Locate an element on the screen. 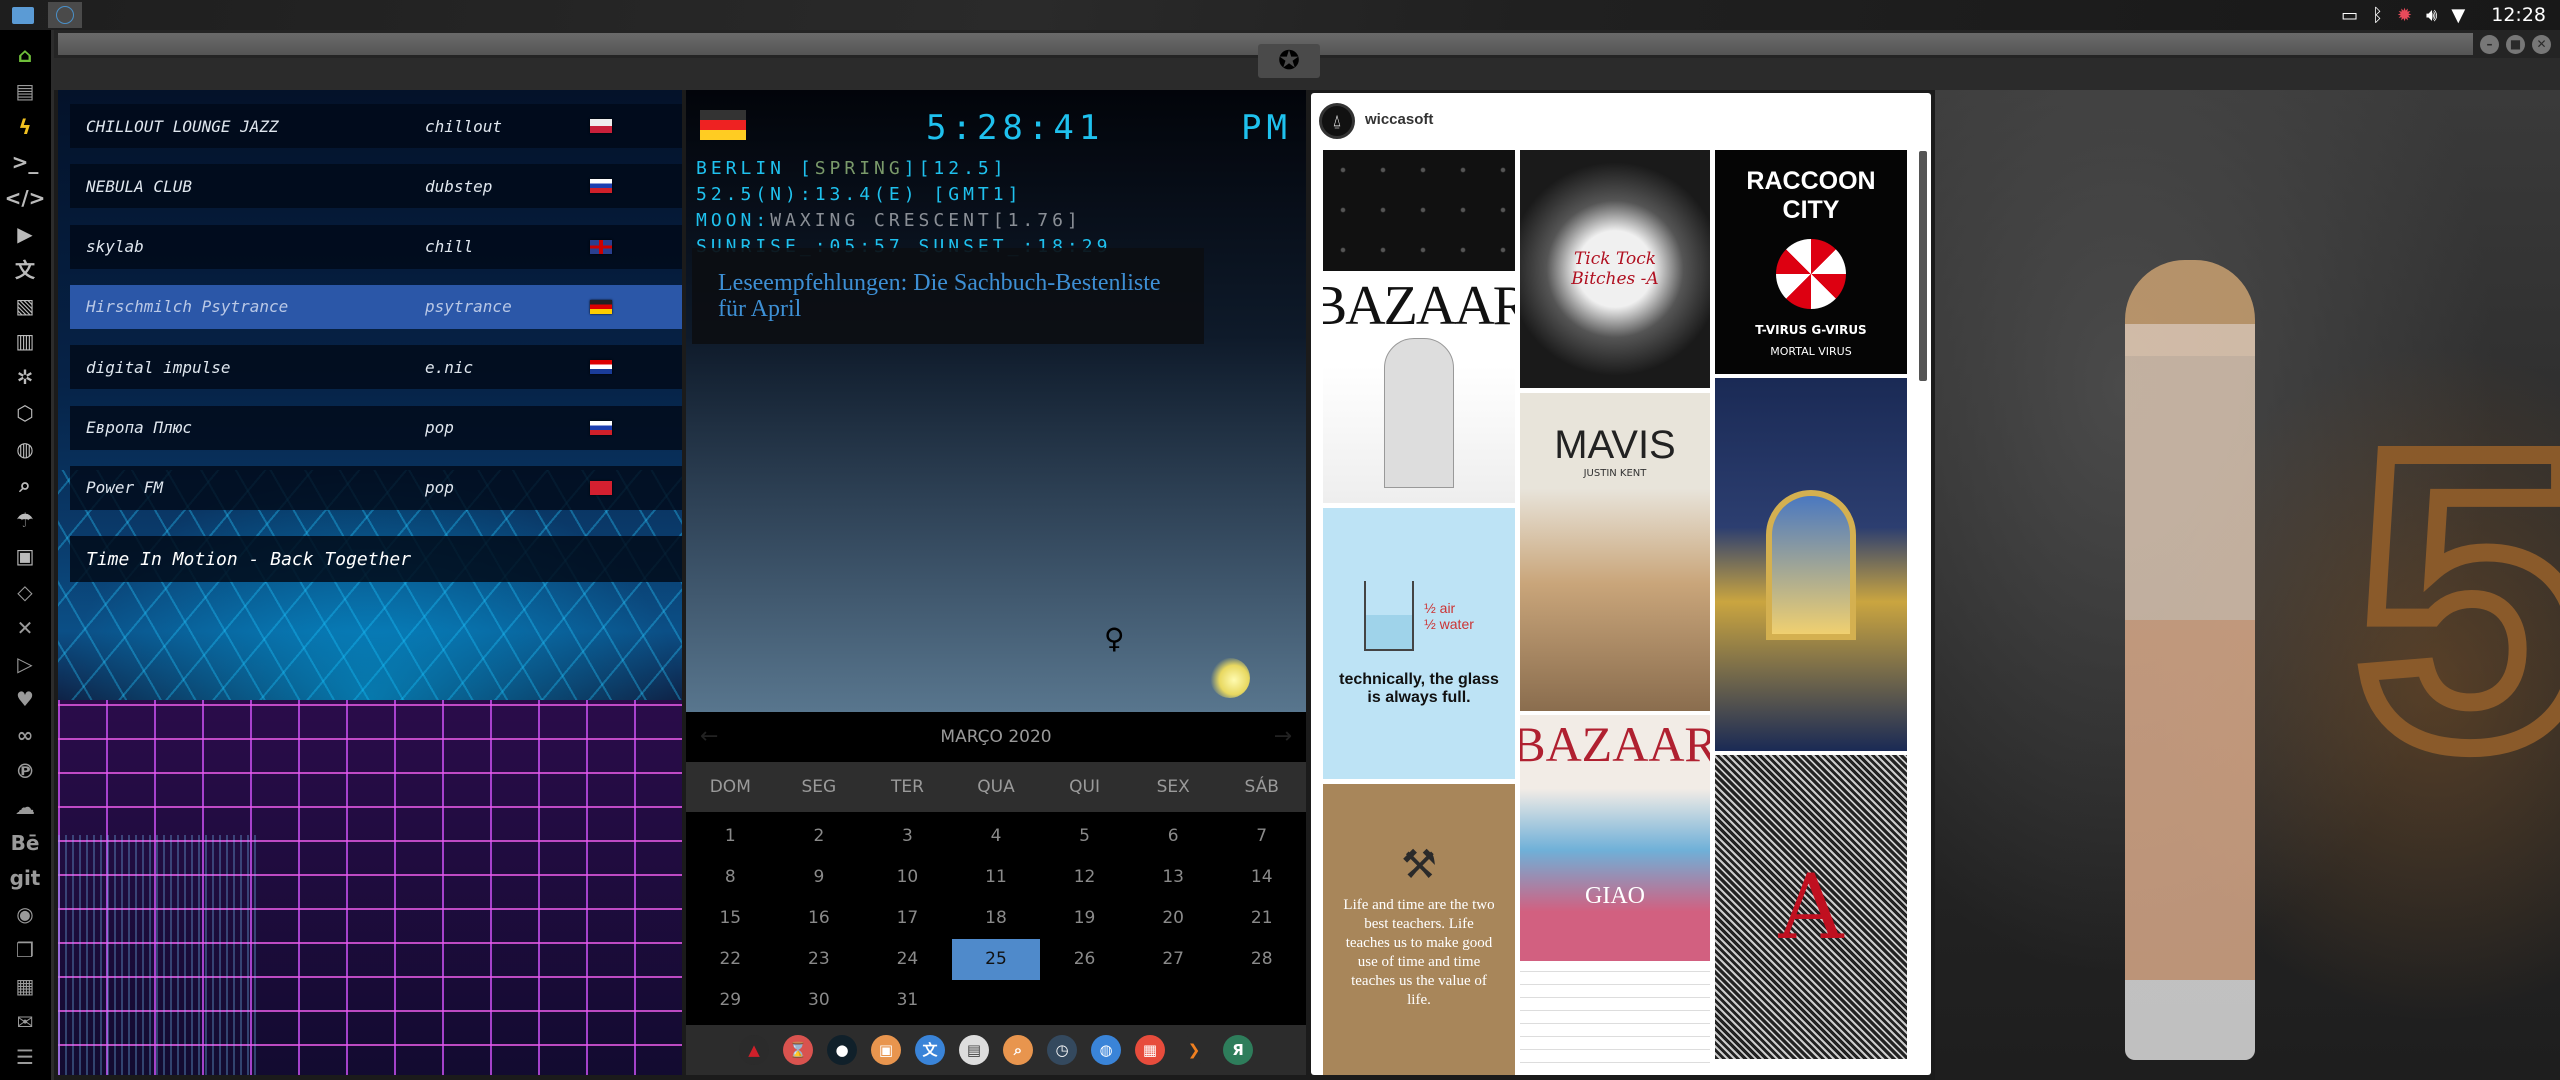 This screenshot has height=1080, width=2560. fullscreen-icon: ✕ is located at coordinates (25, 628).